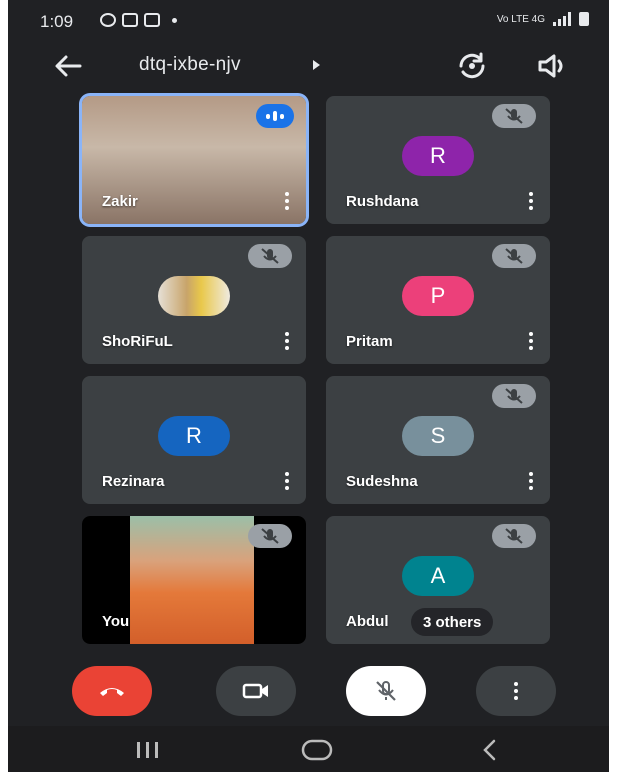  I want to click on participant-tile-zakir: Zakir, so click(194, 160).